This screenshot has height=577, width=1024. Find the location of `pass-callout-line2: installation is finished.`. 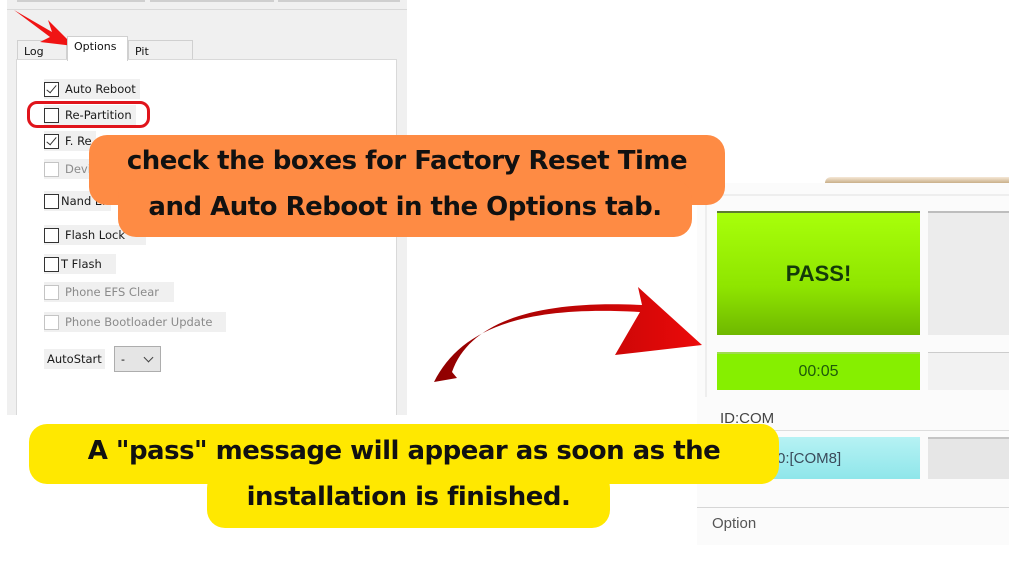

pass-callout-line2: installation is finished. is located at coordinates (408, 497).